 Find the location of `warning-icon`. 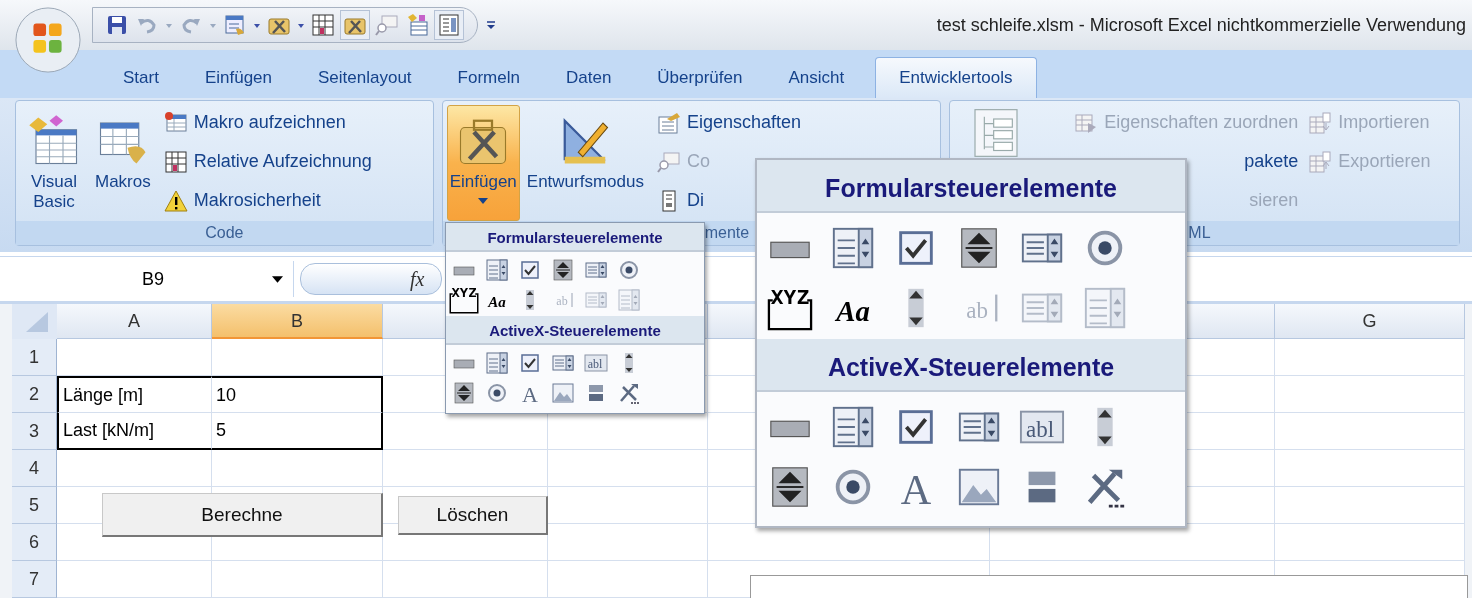

warning-icon is located at coordinates (175, 200).